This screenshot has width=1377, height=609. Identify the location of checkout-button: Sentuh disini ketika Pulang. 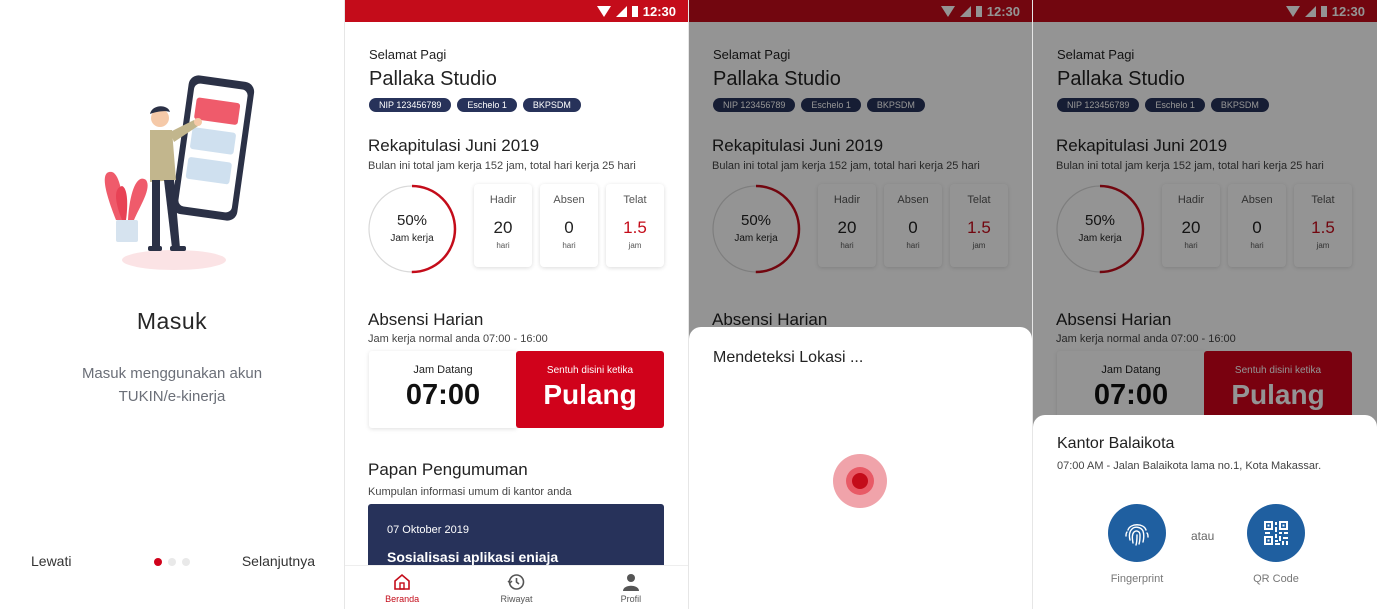
(590, 389).